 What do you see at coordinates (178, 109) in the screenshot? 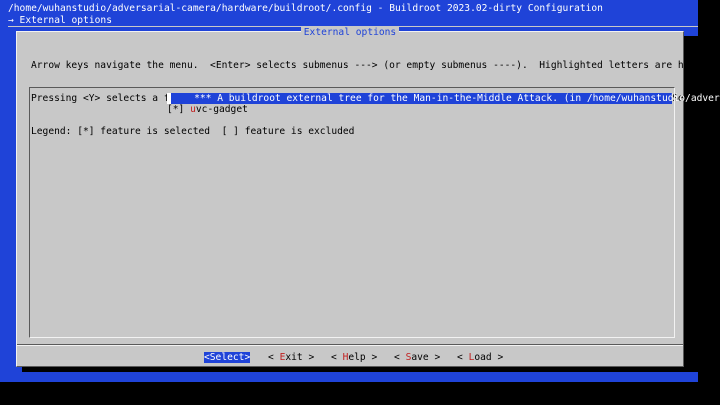
I see `uvc-gadget-checkbox: [*]` at bounding box center [178, 109].